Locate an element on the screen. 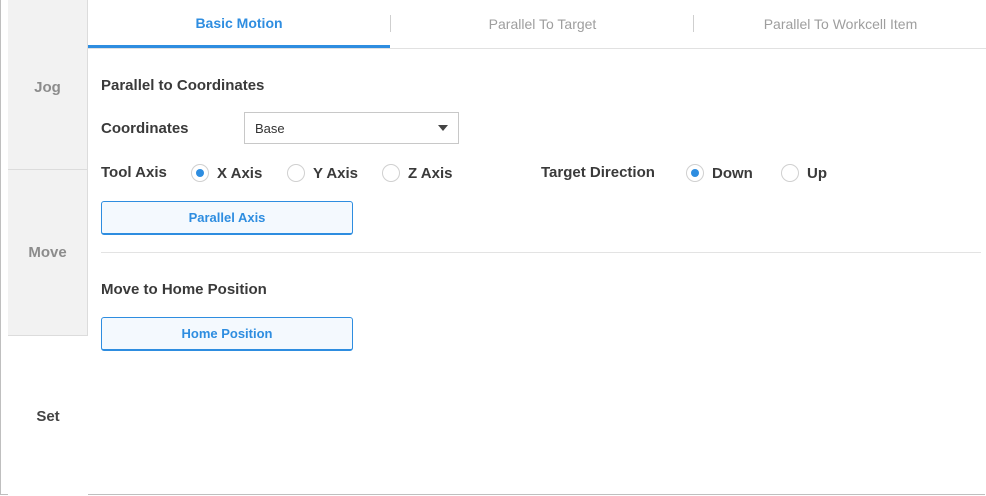  radio-down: Down is located at coordinates (719, 173).